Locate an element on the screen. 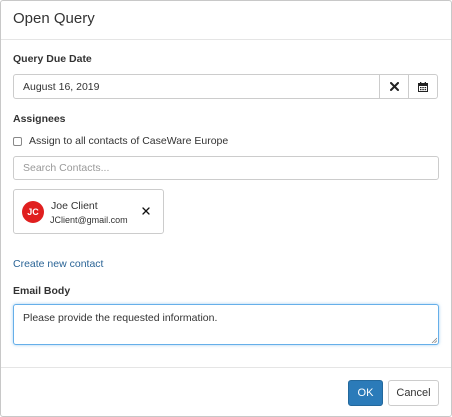  ok-button: OK is located at coordinates (365, 393).